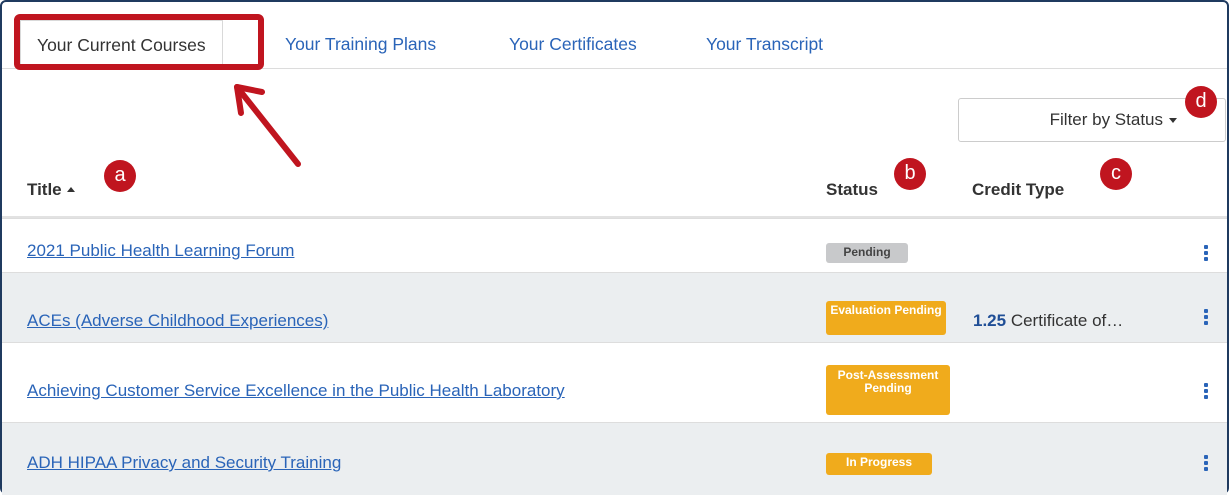  I want to click on column-header-title: Title, so click(51, 190).